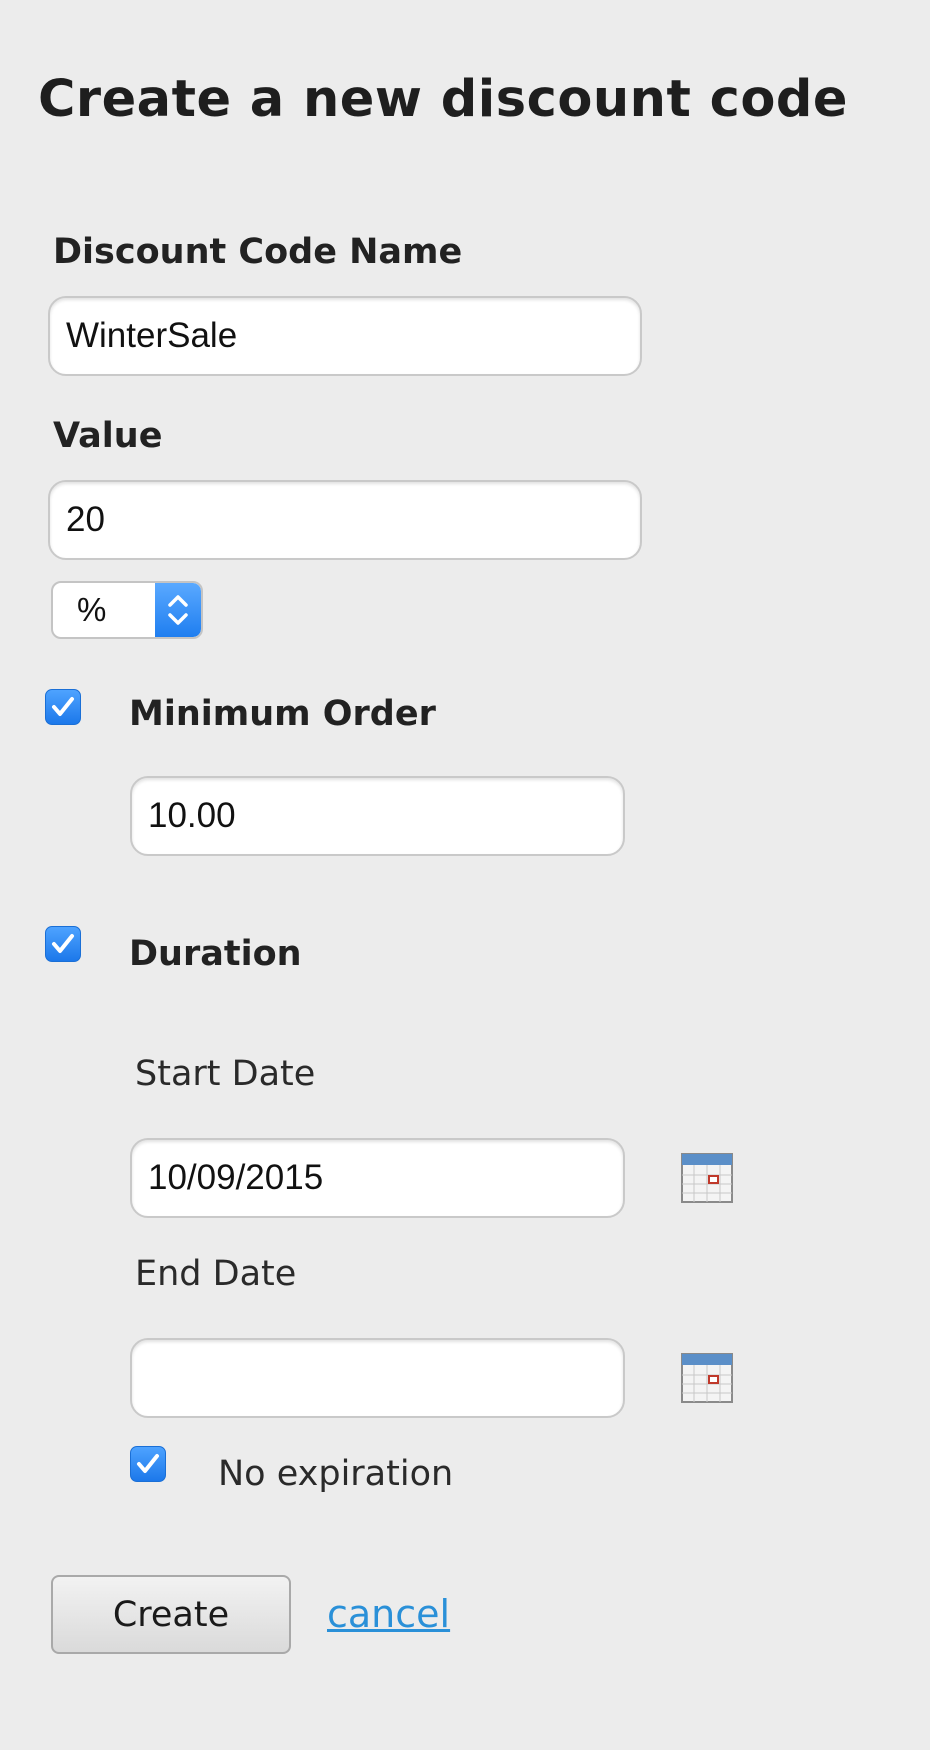 Image resolution: width=930 pixels, height=1750 pixels. What do you see at coordinates (215, 954) in the screenshot?
I see `duration-label: Duration` at bounding box center [215, 954].